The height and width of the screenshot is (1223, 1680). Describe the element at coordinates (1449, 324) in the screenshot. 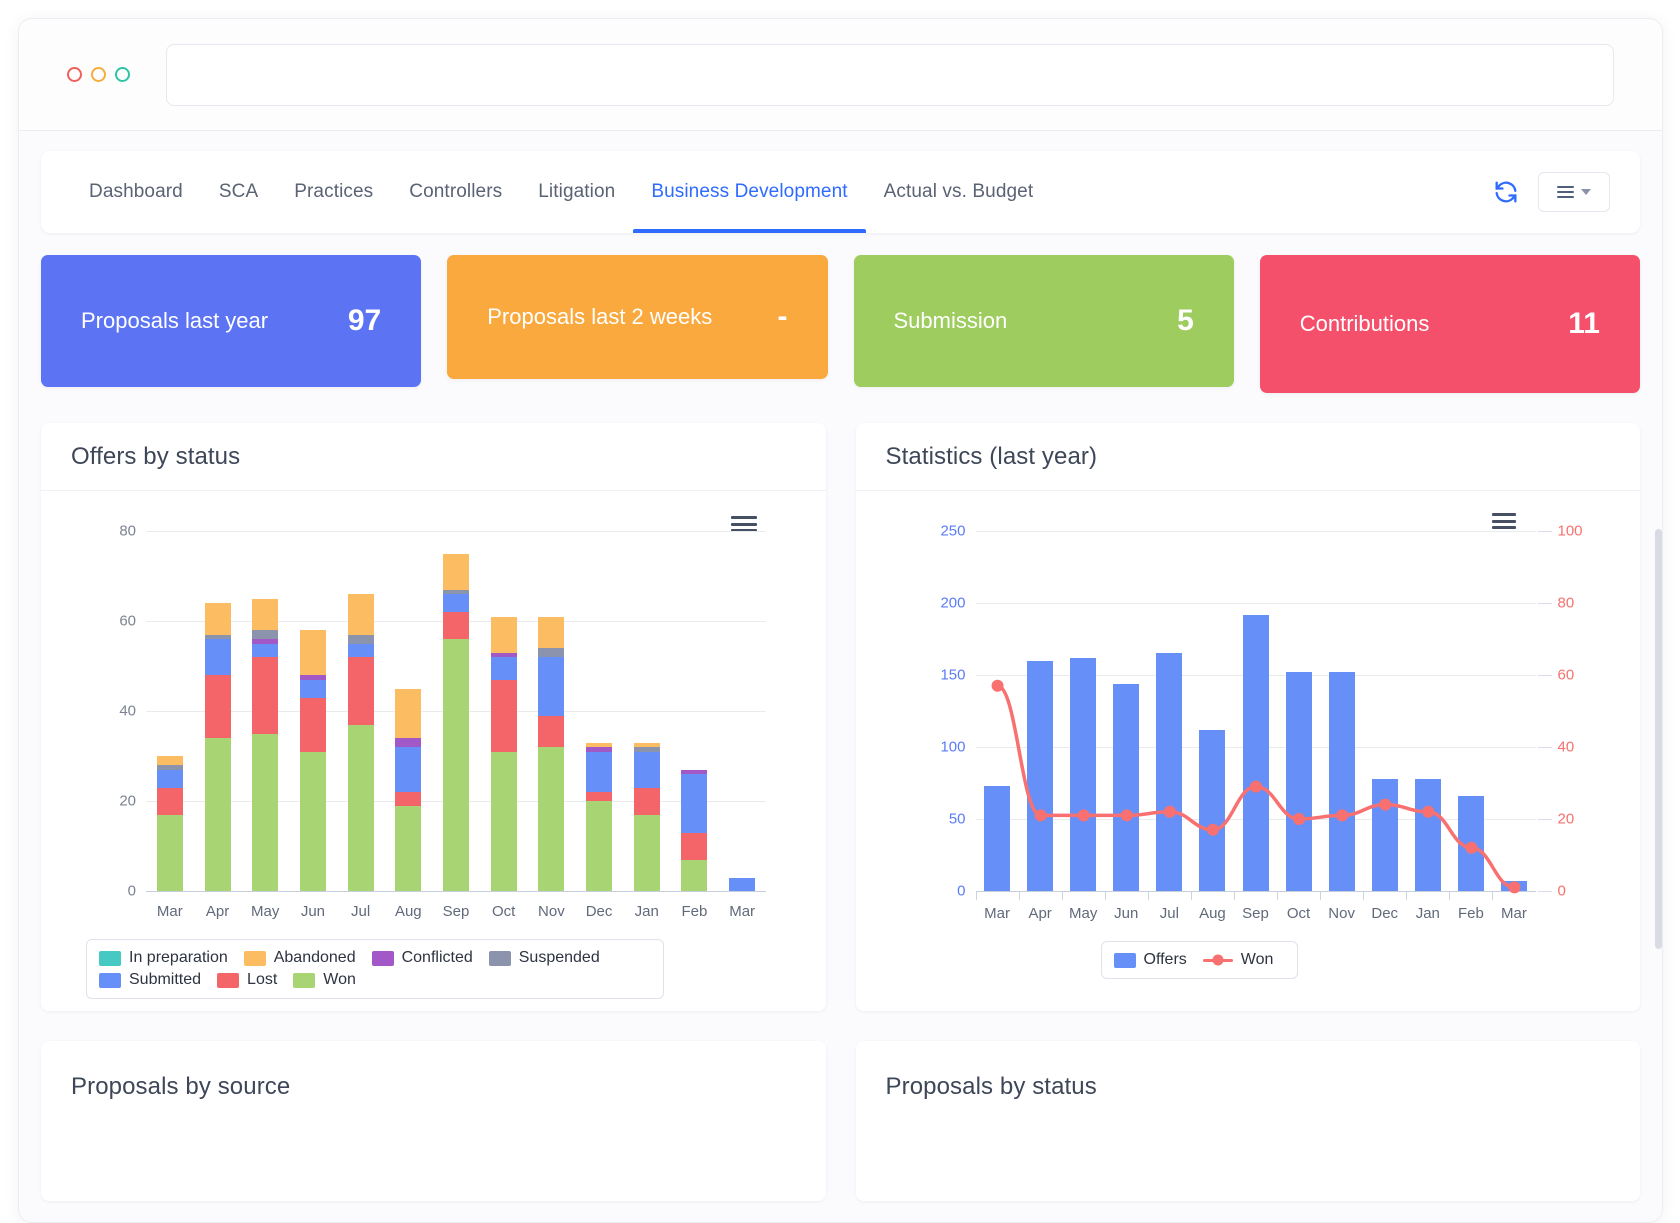

I see `kpi-card-contributions: Contributions 11` at that location.